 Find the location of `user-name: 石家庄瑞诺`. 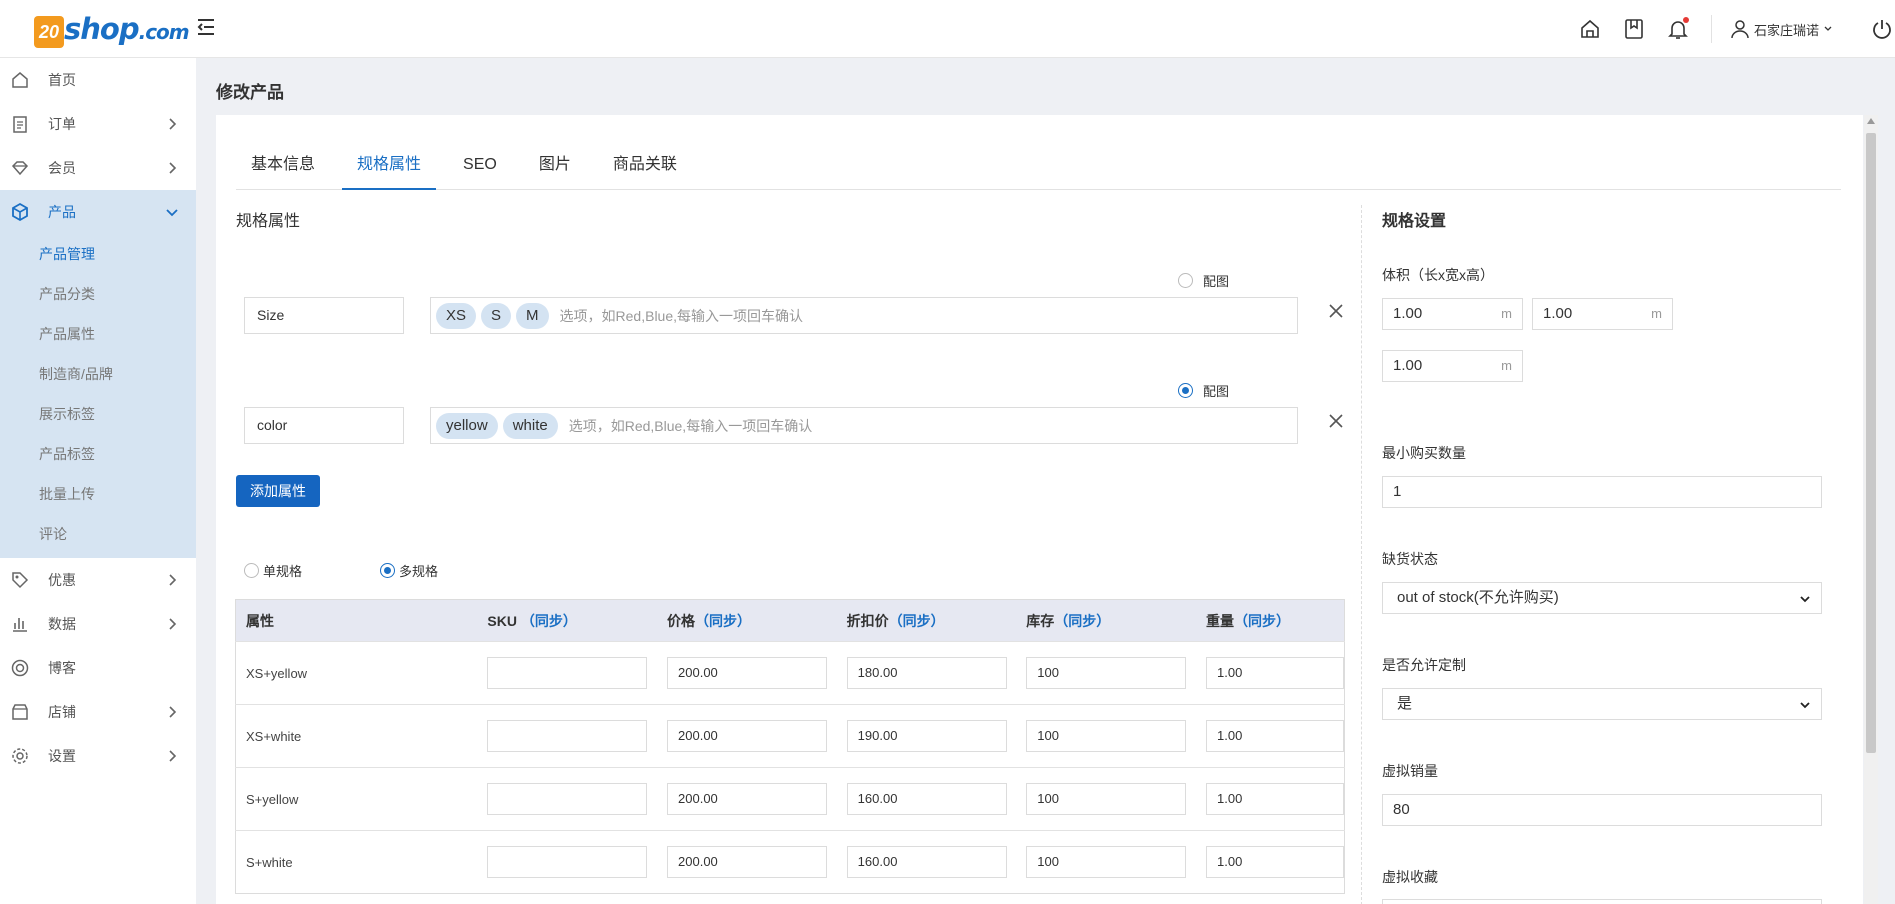

user-name: 石家庄瑞诺 is located at coordinates (1786, 30).